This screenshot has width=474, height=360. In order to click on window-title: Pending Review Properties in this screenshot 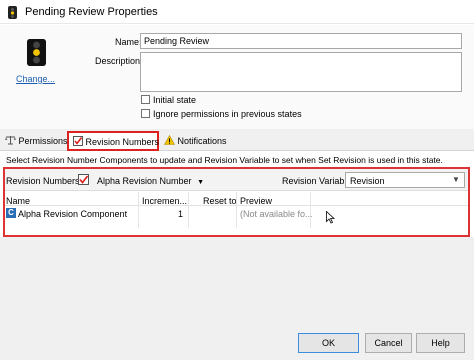, I will do `click(91, 12)`.